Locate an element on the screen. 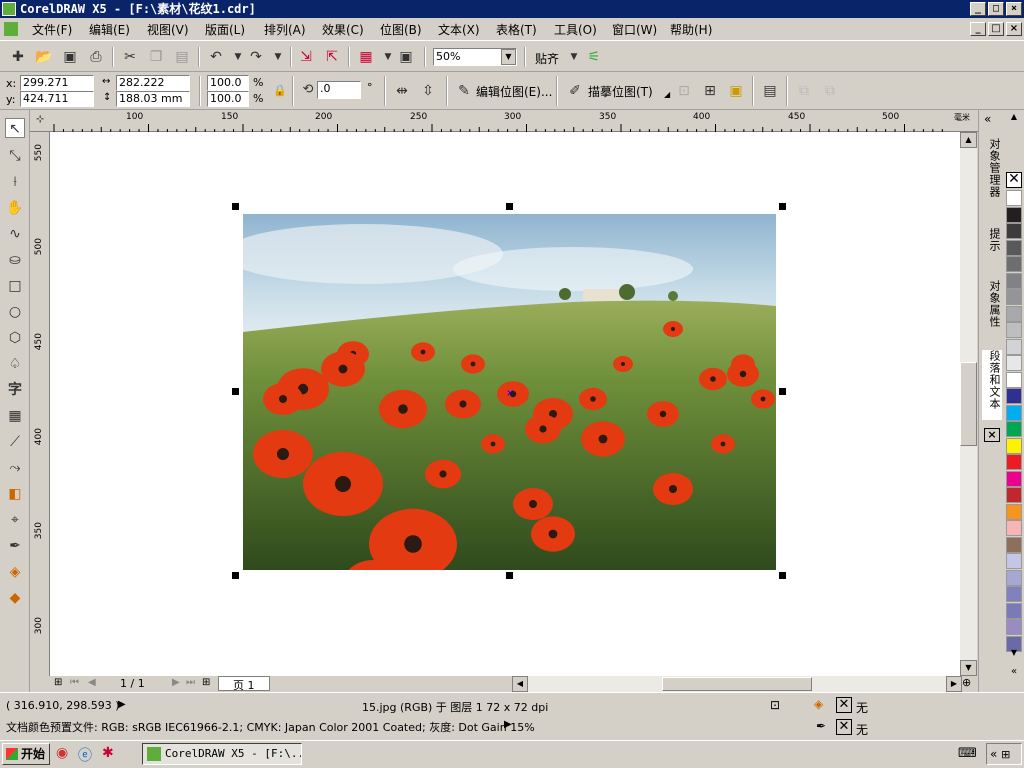 The width and height of the screenshot is (1024, 768). to-front-icon: ⧉ is located at coordinates (804, 91).